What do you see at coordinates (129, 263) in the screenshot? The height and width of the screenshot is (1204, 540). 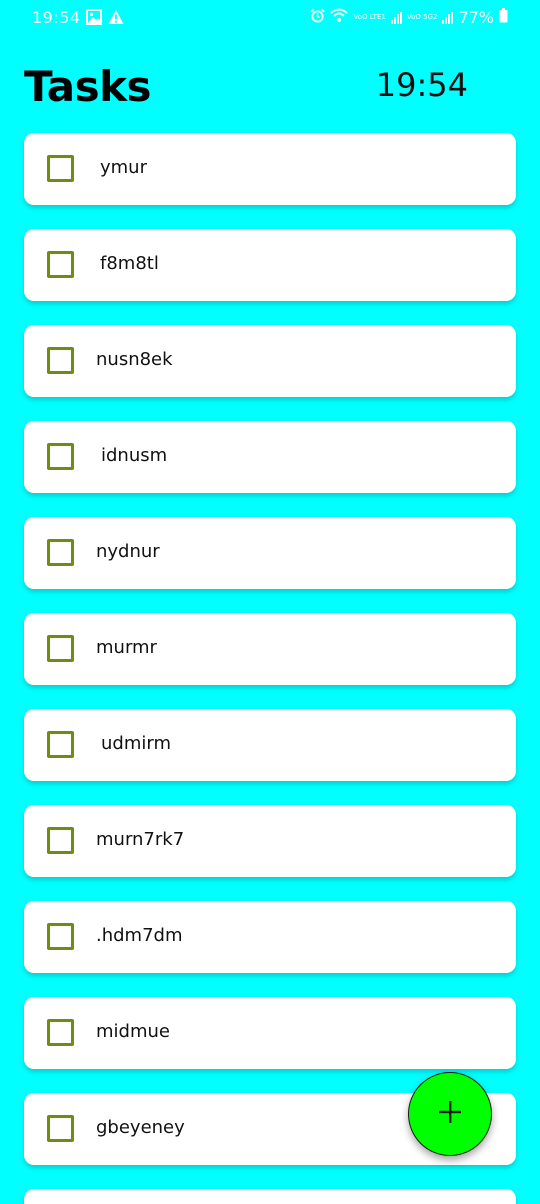 I see `task-label: f8m8tl` at bounding box center [129, 263].